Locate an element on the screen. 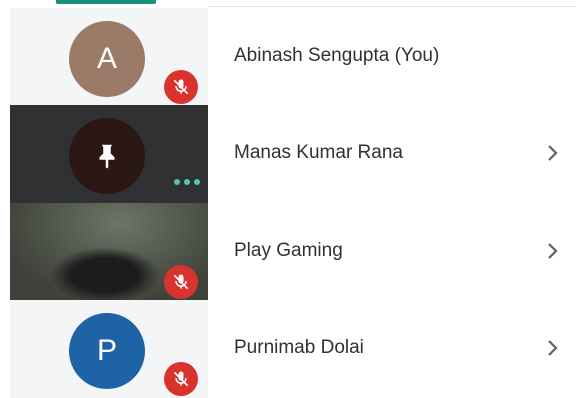  participant-tile is located at coordinates (109, 154).